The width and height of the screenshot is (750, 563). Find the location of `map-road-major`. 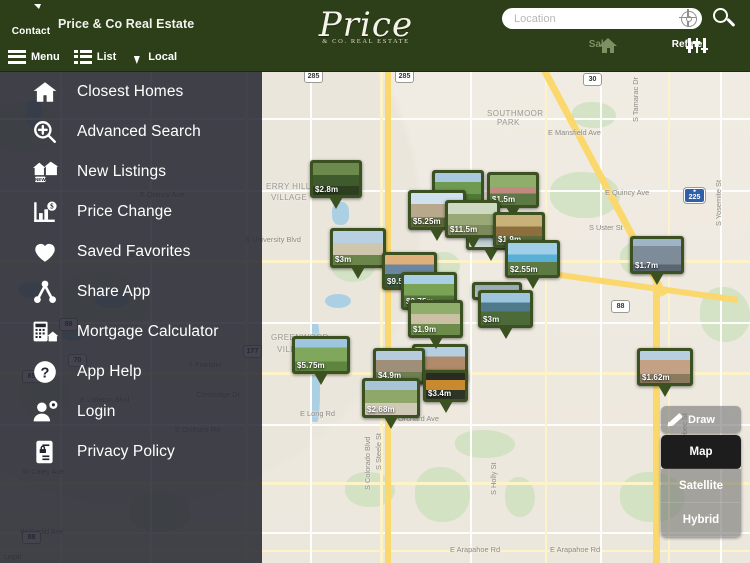

map-road-major is located at coordinates (381, 317).